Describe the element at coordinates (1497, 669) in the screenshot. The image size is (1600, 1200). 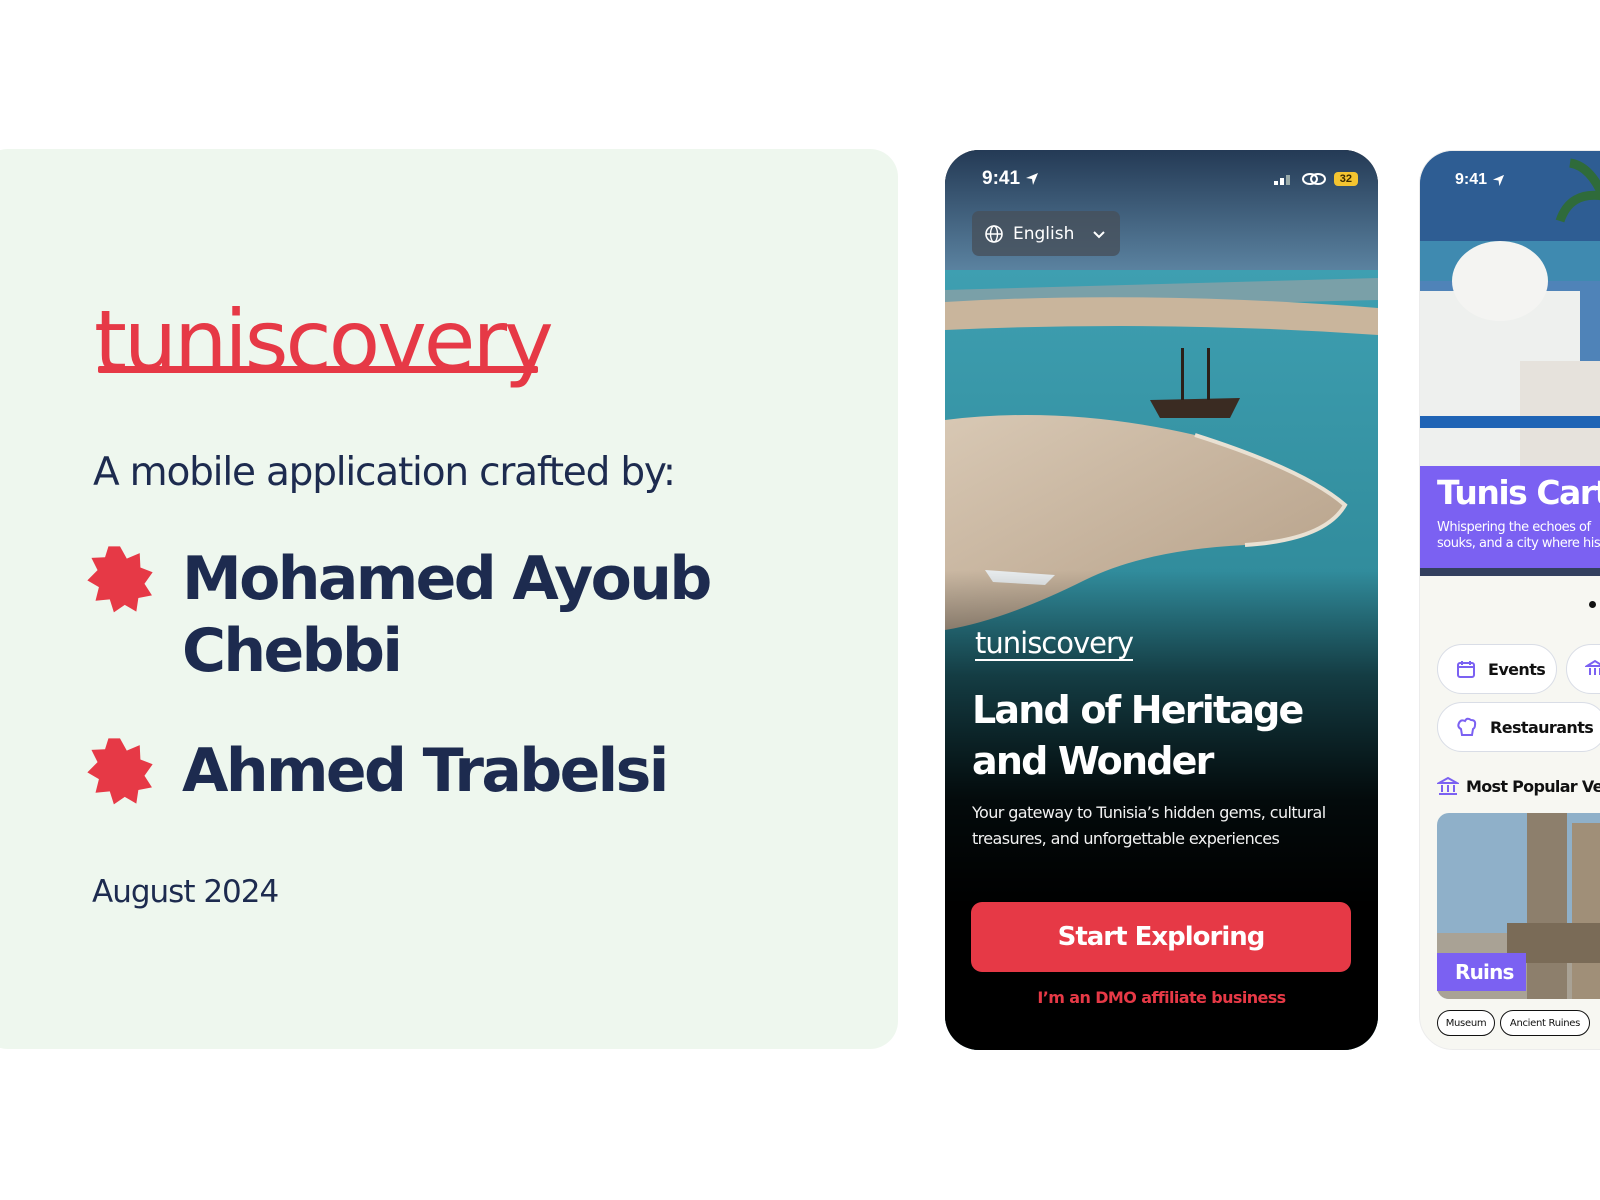
I see `category-chip-events: Events` at that location.